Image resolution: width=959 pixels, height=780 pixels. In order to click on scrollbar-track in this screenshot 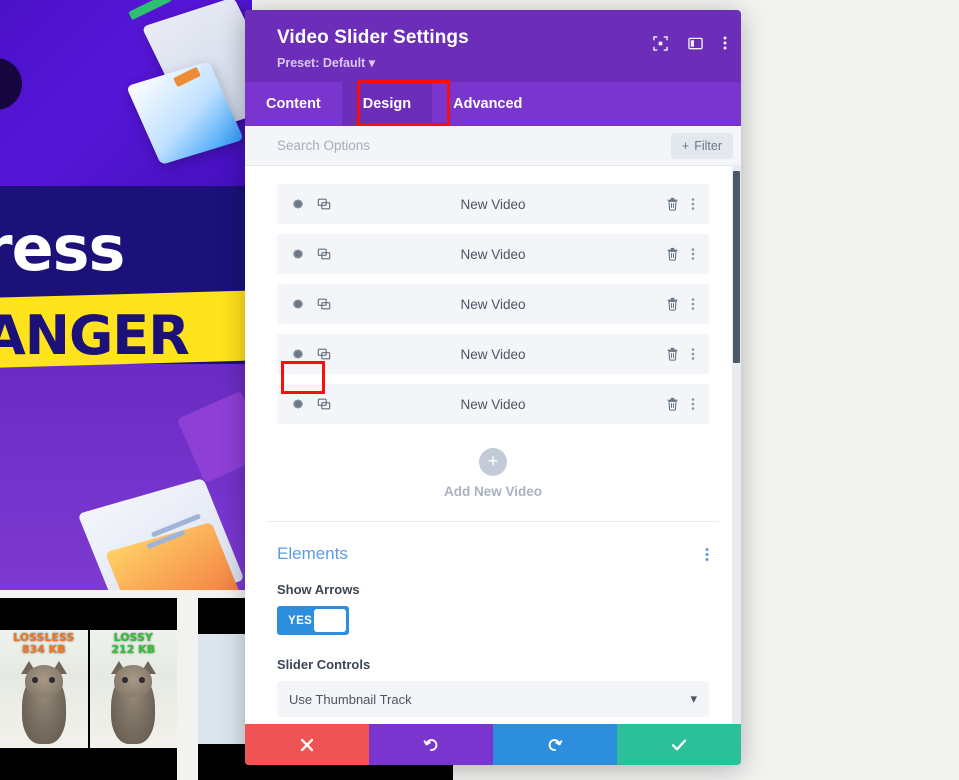, I will do `click(736, 445)`.